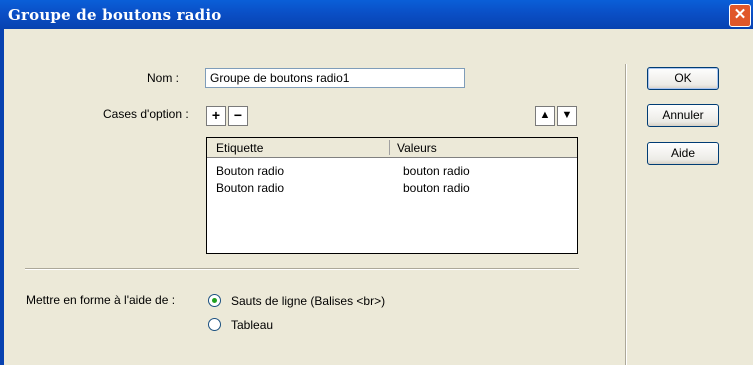 This screenshot has height=365, width=753. Describe the element at coordinates (239, 148) in the screenshot. I see `column-header-label: Etiquette` at that location.